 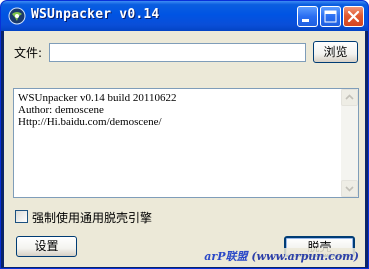 I want to click on chevron-up-icon, so click(x=349, y=97).